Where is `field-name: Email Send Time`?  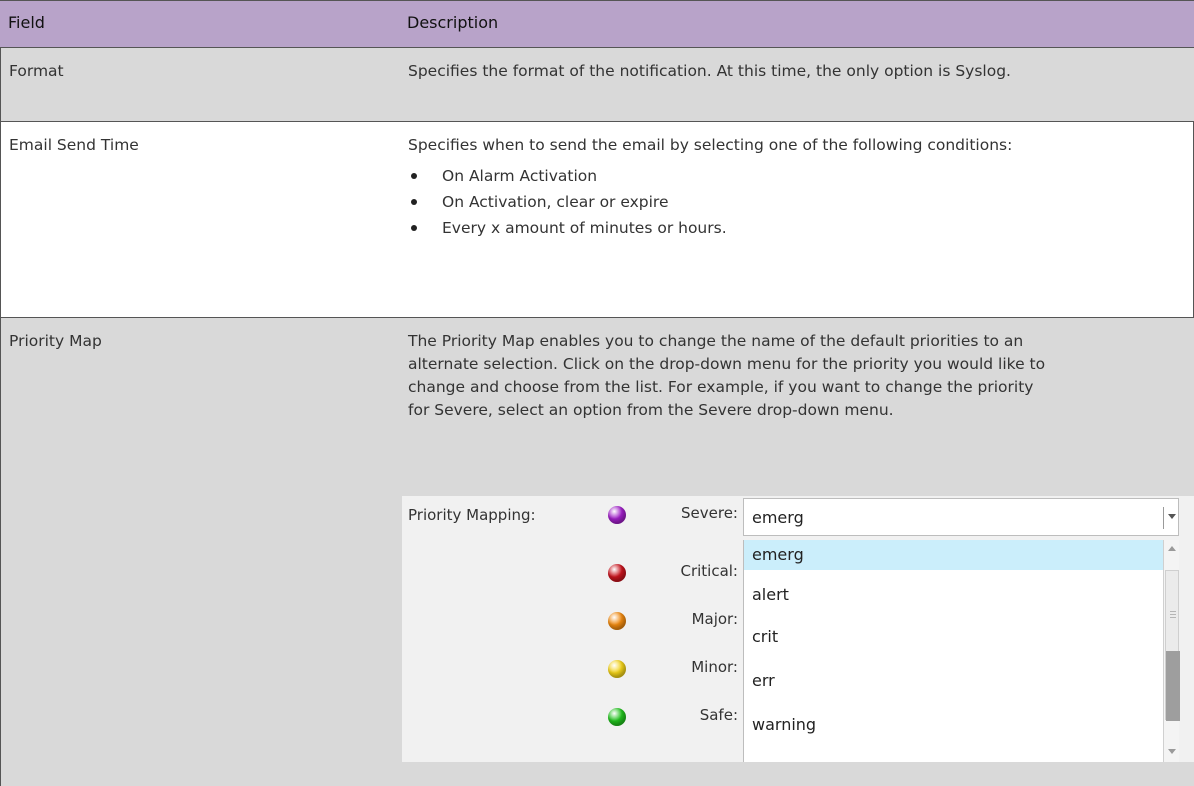 field-name: Email Send Time is located at coordinates (74, 145).